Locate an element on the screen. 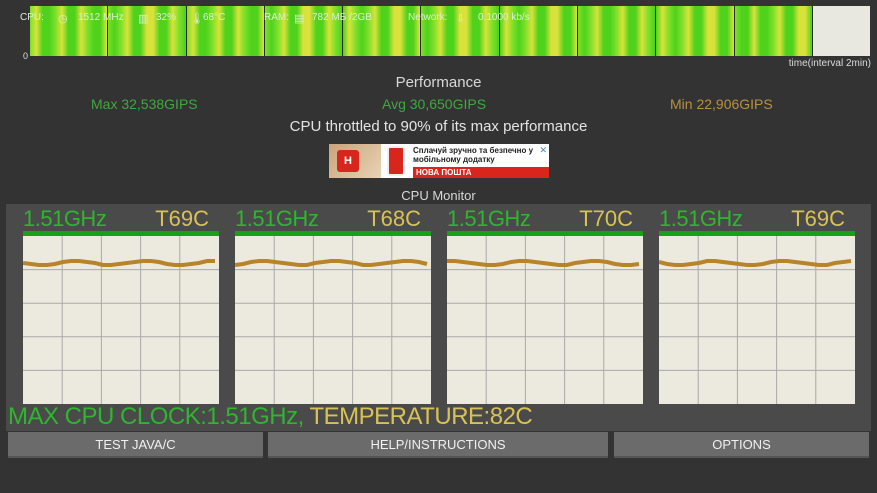 Image resolution: width=877 pixels, height=493 pixels. perf-max: Max 32,538GIPS is located at coordinates (144, 104).